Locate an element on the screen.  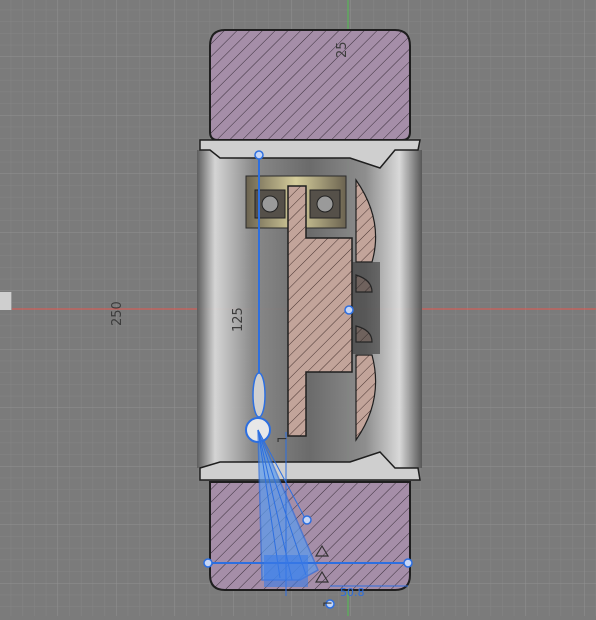
dimension-inner-height: 125 is located at coordinates (238, 319).